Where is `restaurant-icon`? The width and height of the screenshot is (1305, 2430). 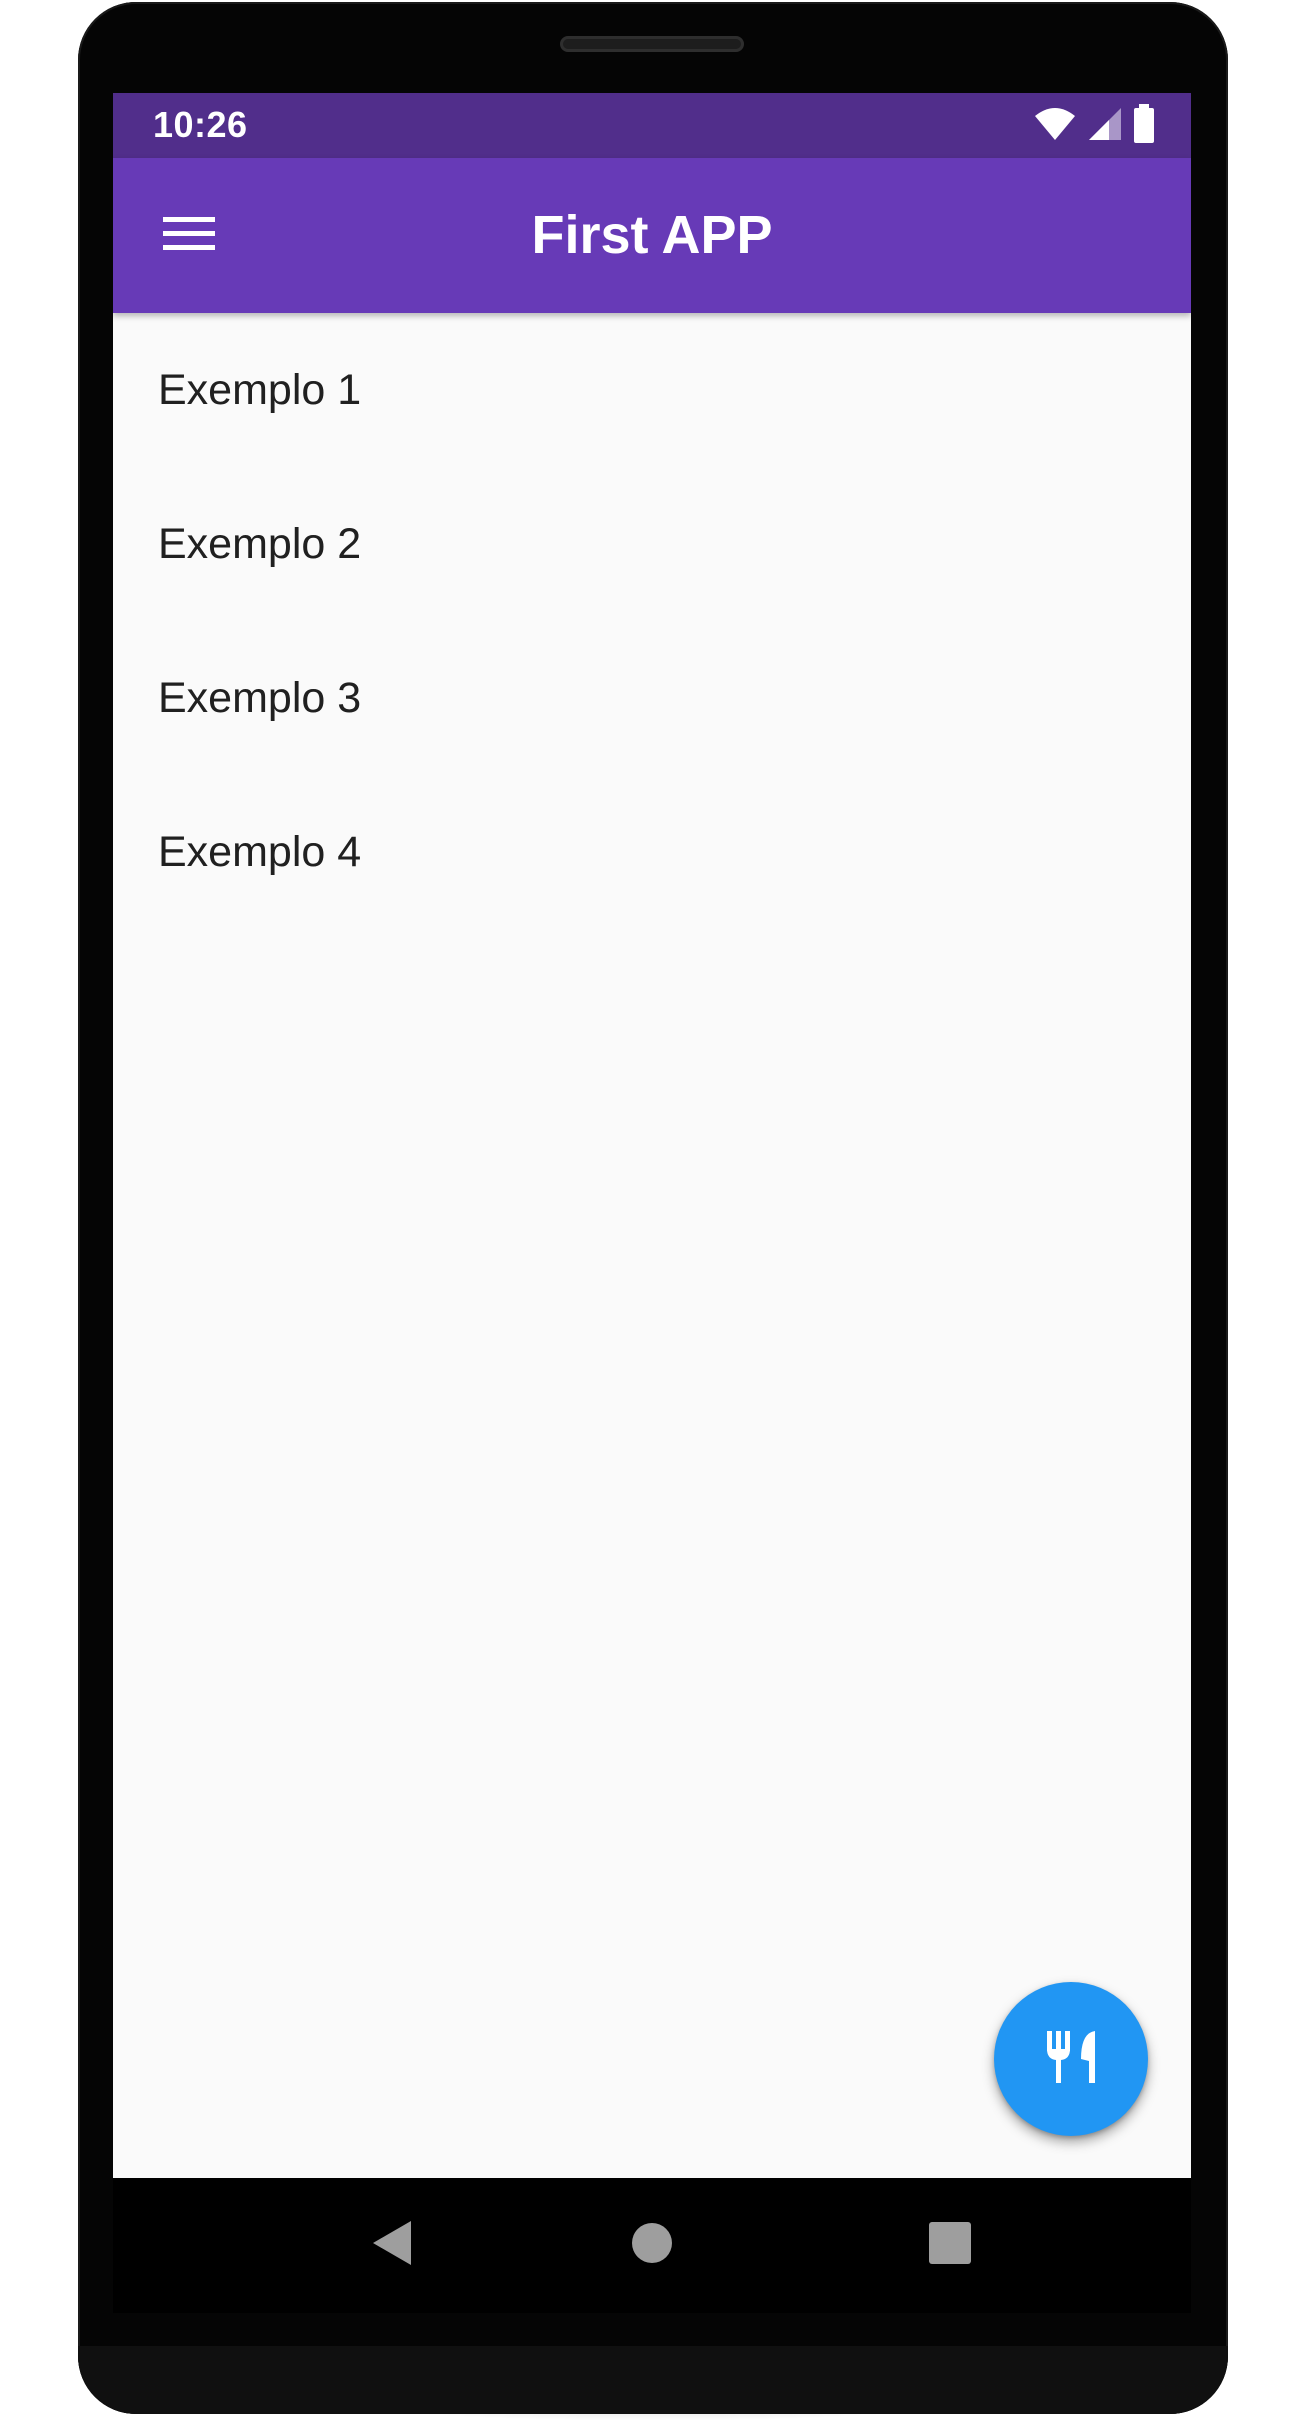 restaurant-icon is located at coordinates (1071, 2059).